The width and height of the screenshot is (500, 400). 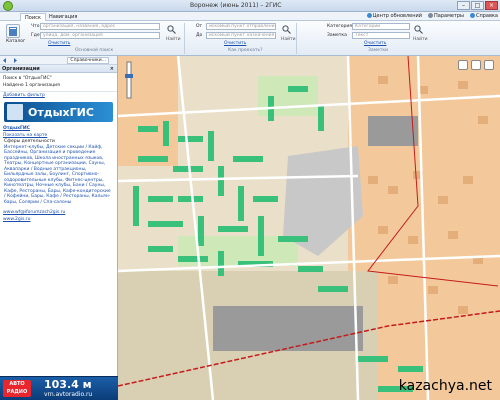 What do you see at coordinates (381, 26) in the screenshot?
I see `category-input: Категории` at bounding box center [381, 26].